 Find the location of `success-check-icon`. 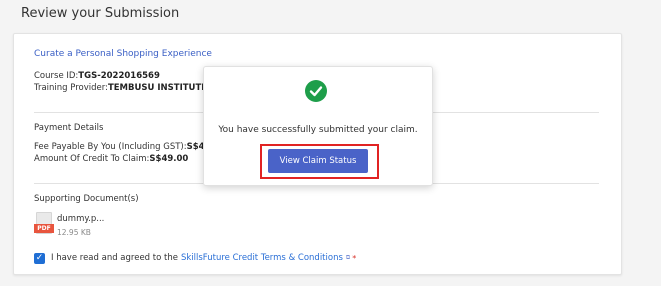

success-check-icon is located at coordinates (316, 91).